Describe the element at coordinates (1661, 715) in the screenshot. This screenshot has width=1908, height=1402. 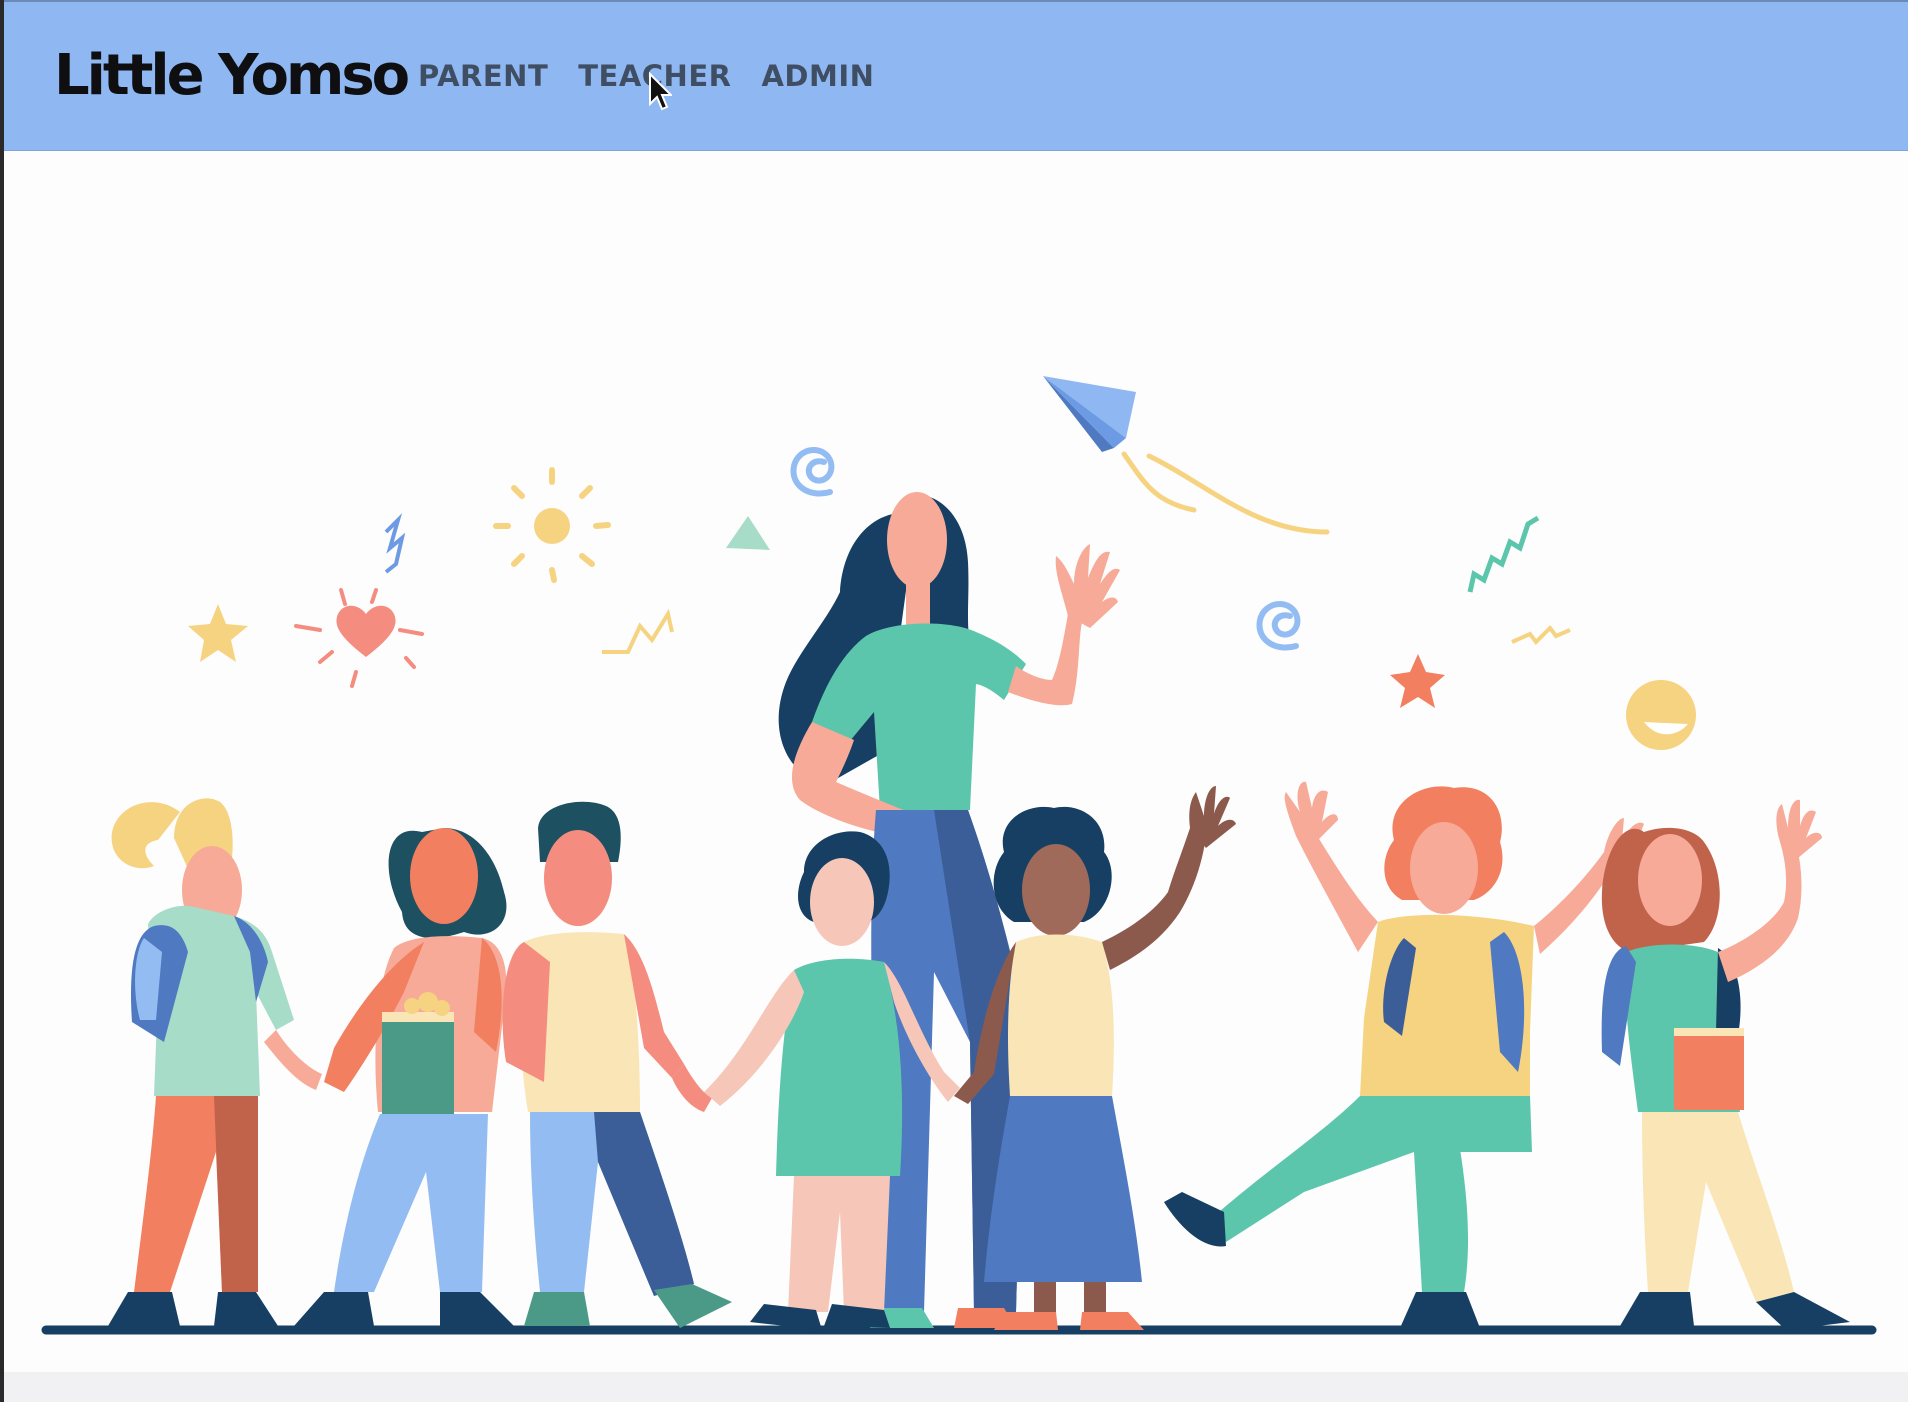
I see `moon-icon` at that location.